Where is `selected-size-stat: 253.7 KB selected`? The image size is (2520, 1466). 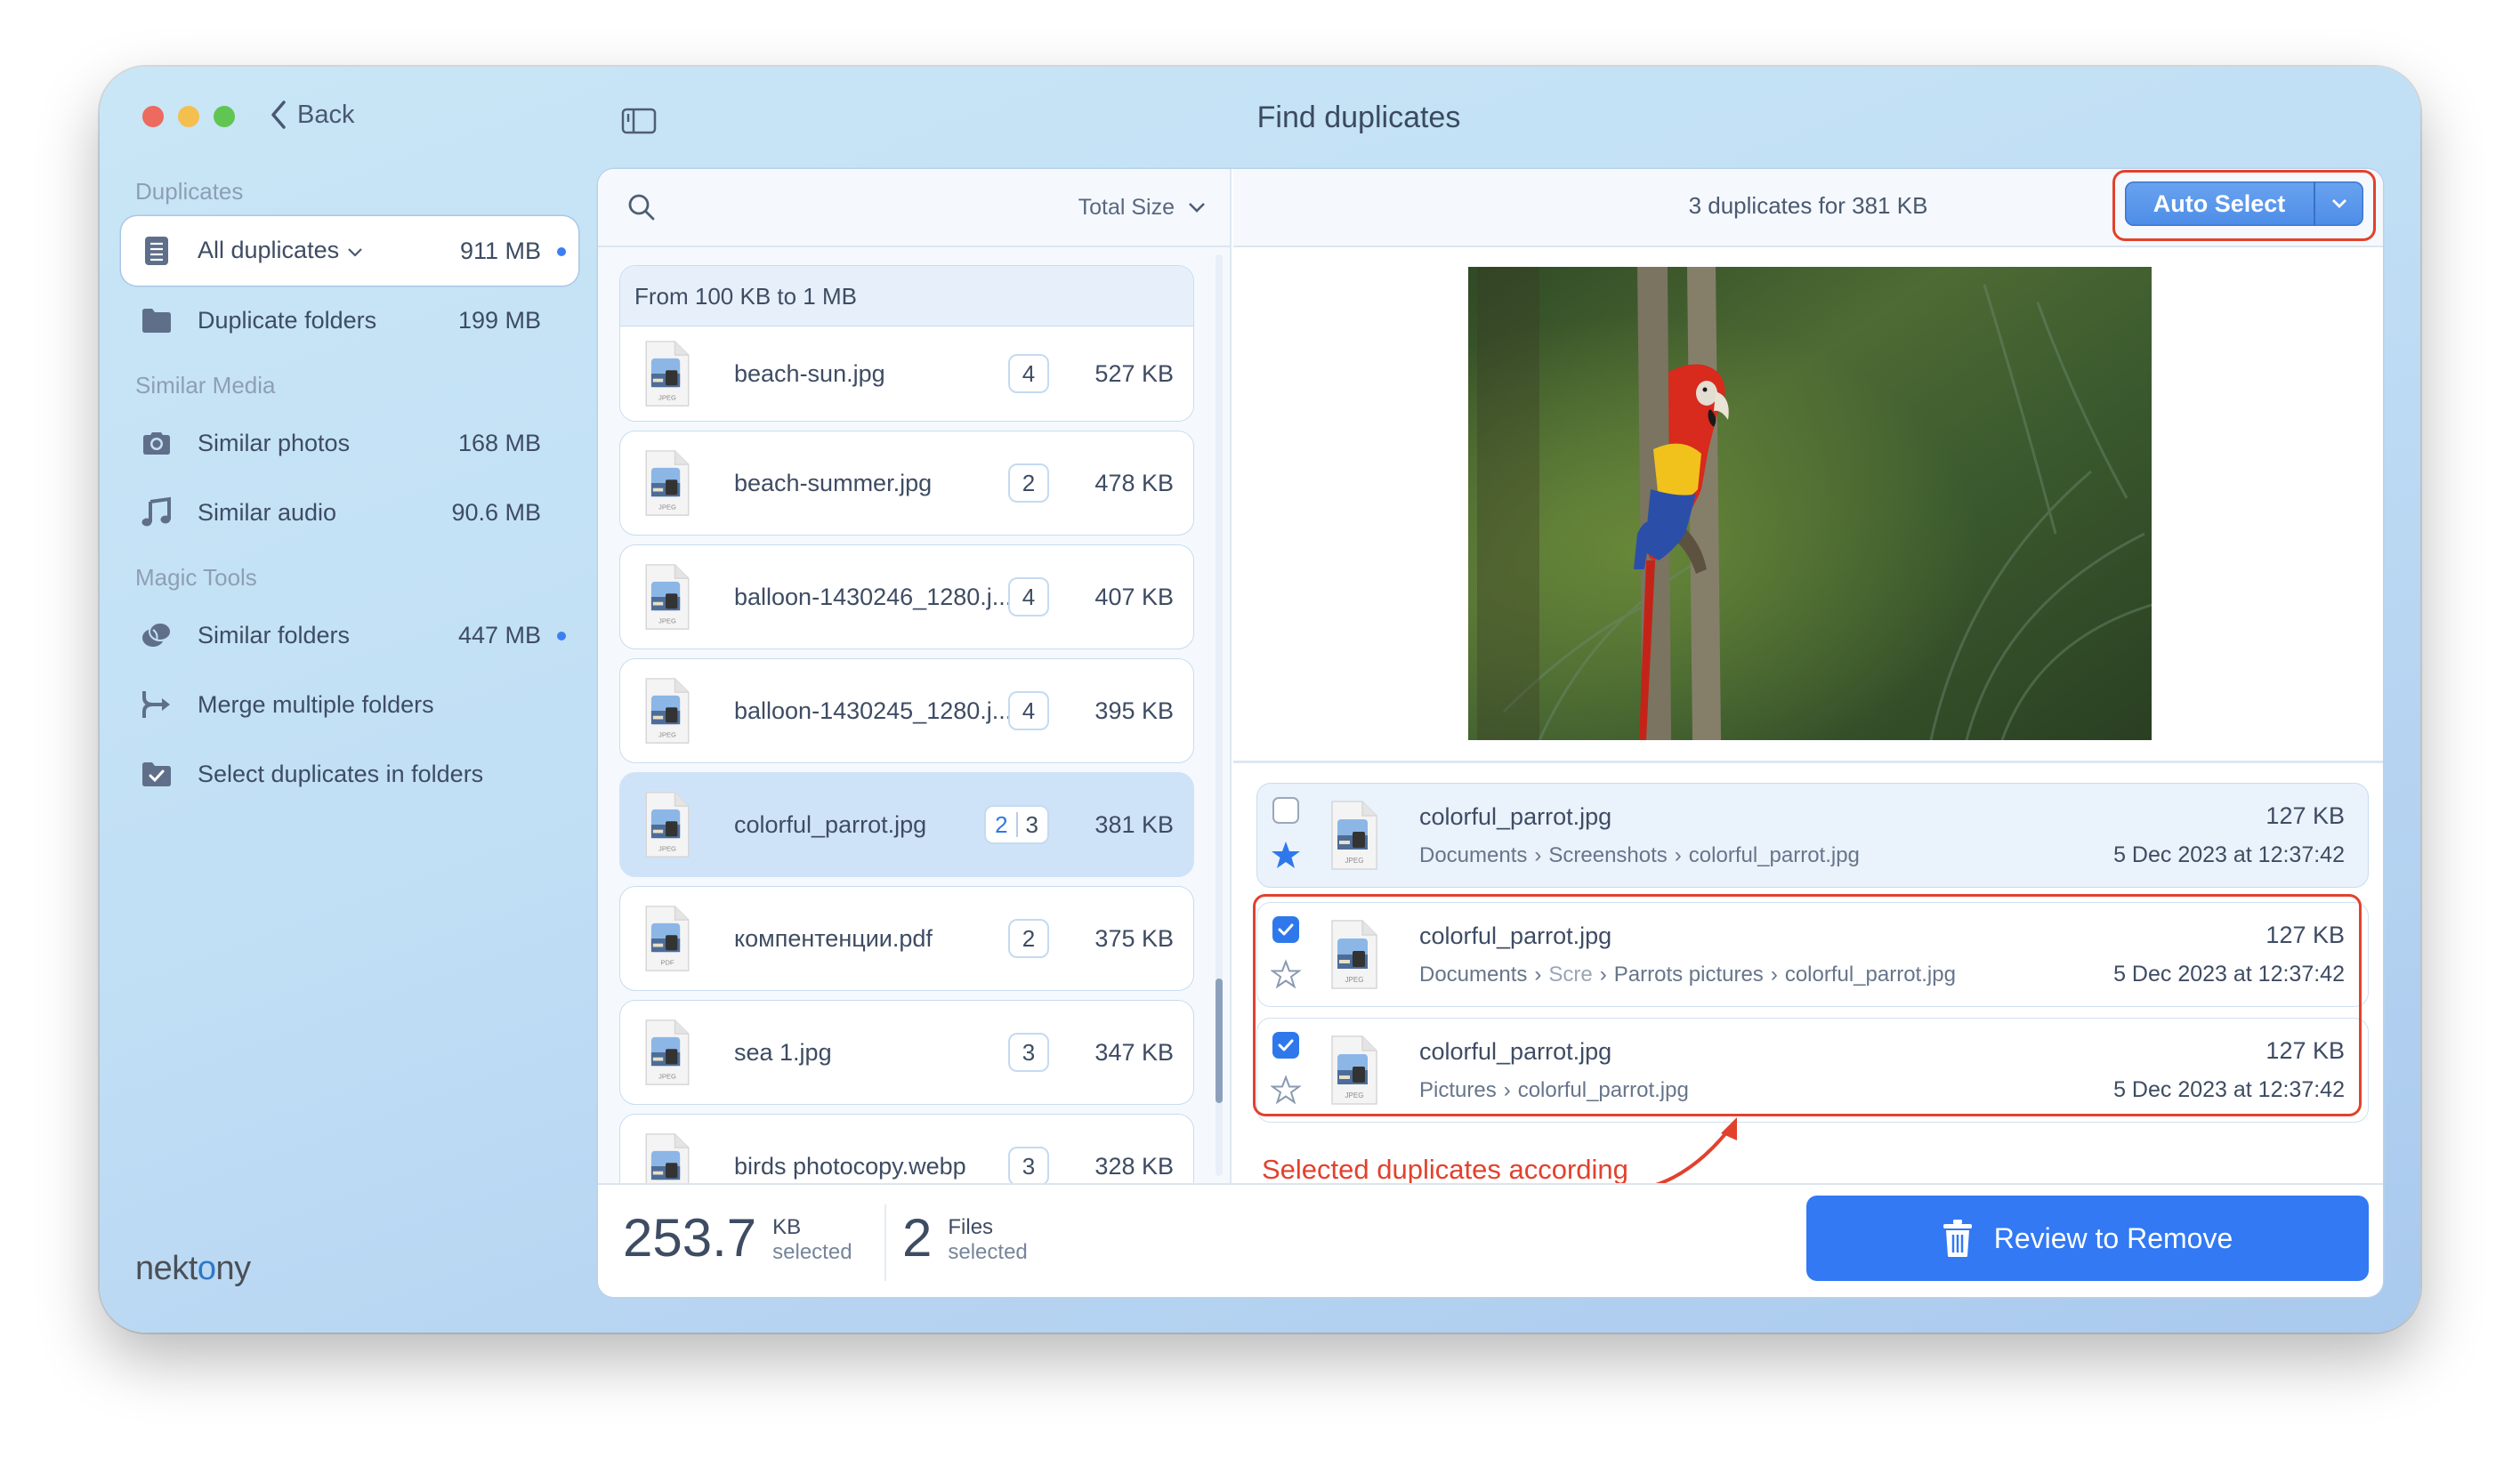
selected-size-stat: 253.7 KB selected is located at coordinates (737, 1238).